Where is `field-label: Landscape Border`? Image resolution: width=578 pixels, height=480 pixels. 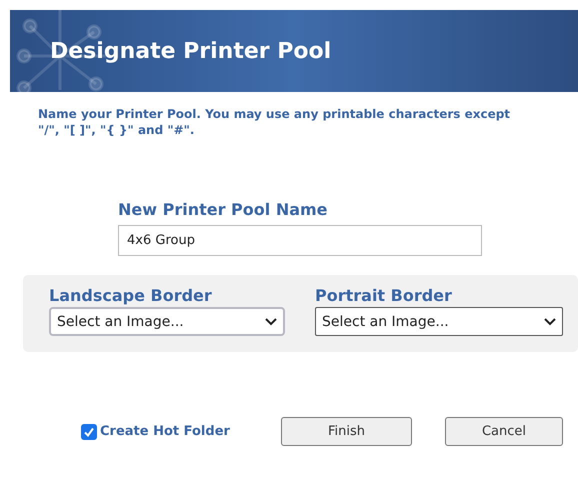 field-label: Landscape Border is located at coordinates (131, 295).